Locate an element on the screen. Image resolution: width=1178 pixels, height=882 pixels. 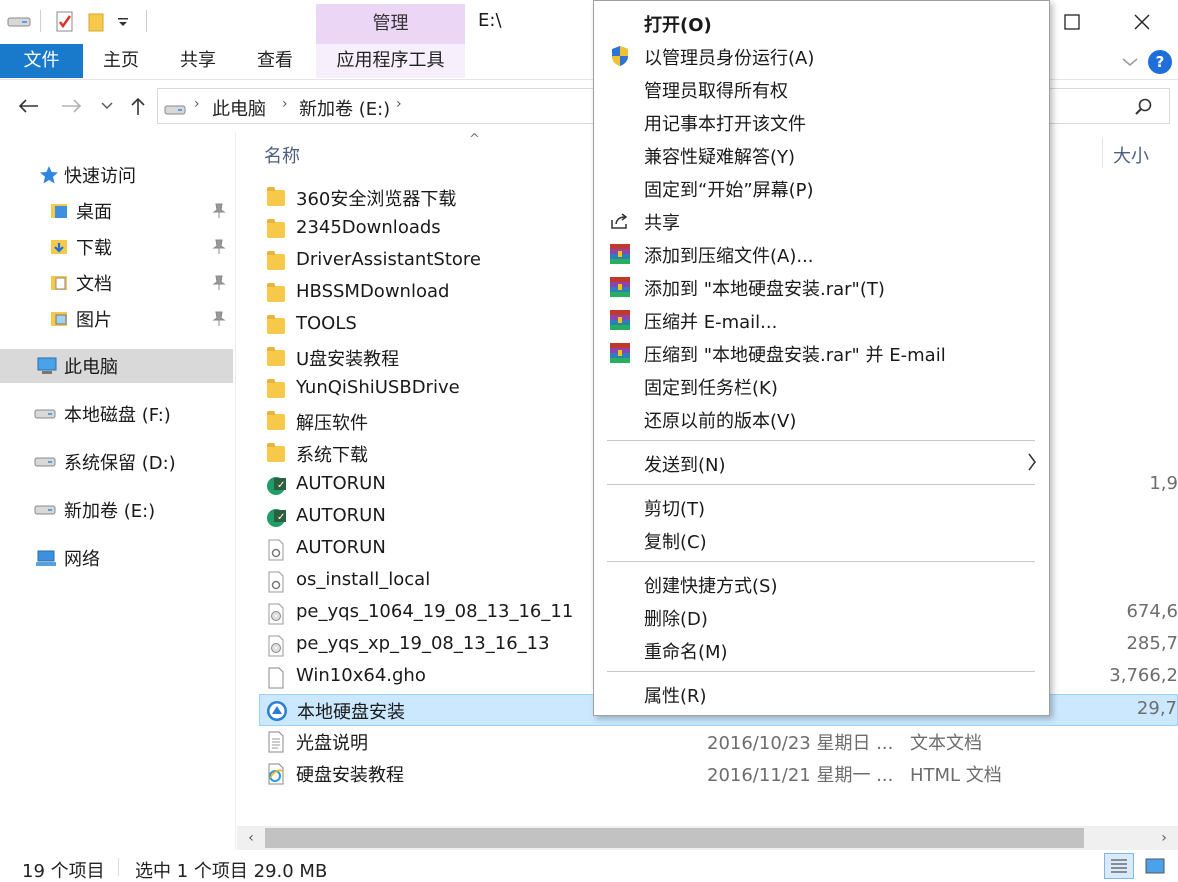
context-menu-item: 压缩到 "本地硬盘安装.rar" 并 E-mail is located at coordinates (822, 352).